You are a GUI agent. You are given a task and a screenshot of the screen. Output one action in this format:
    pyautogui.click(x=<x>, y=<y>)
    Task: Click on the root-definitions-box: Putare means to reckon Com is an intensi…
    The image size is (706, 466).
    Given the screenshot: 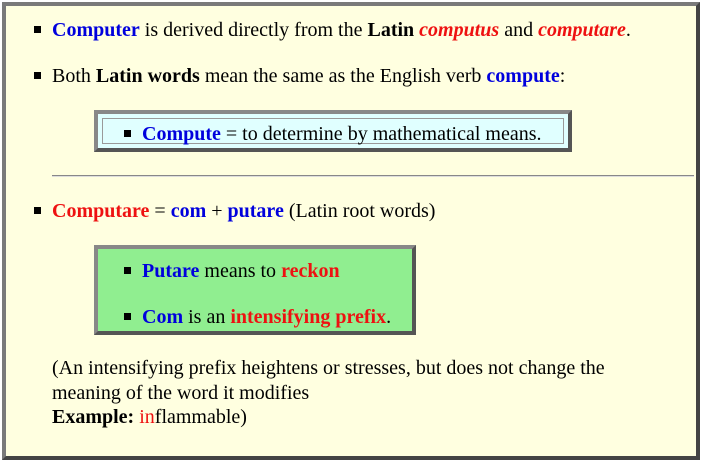 What is the action you would take?
    pyautogui.click(x=255, y=290)
    